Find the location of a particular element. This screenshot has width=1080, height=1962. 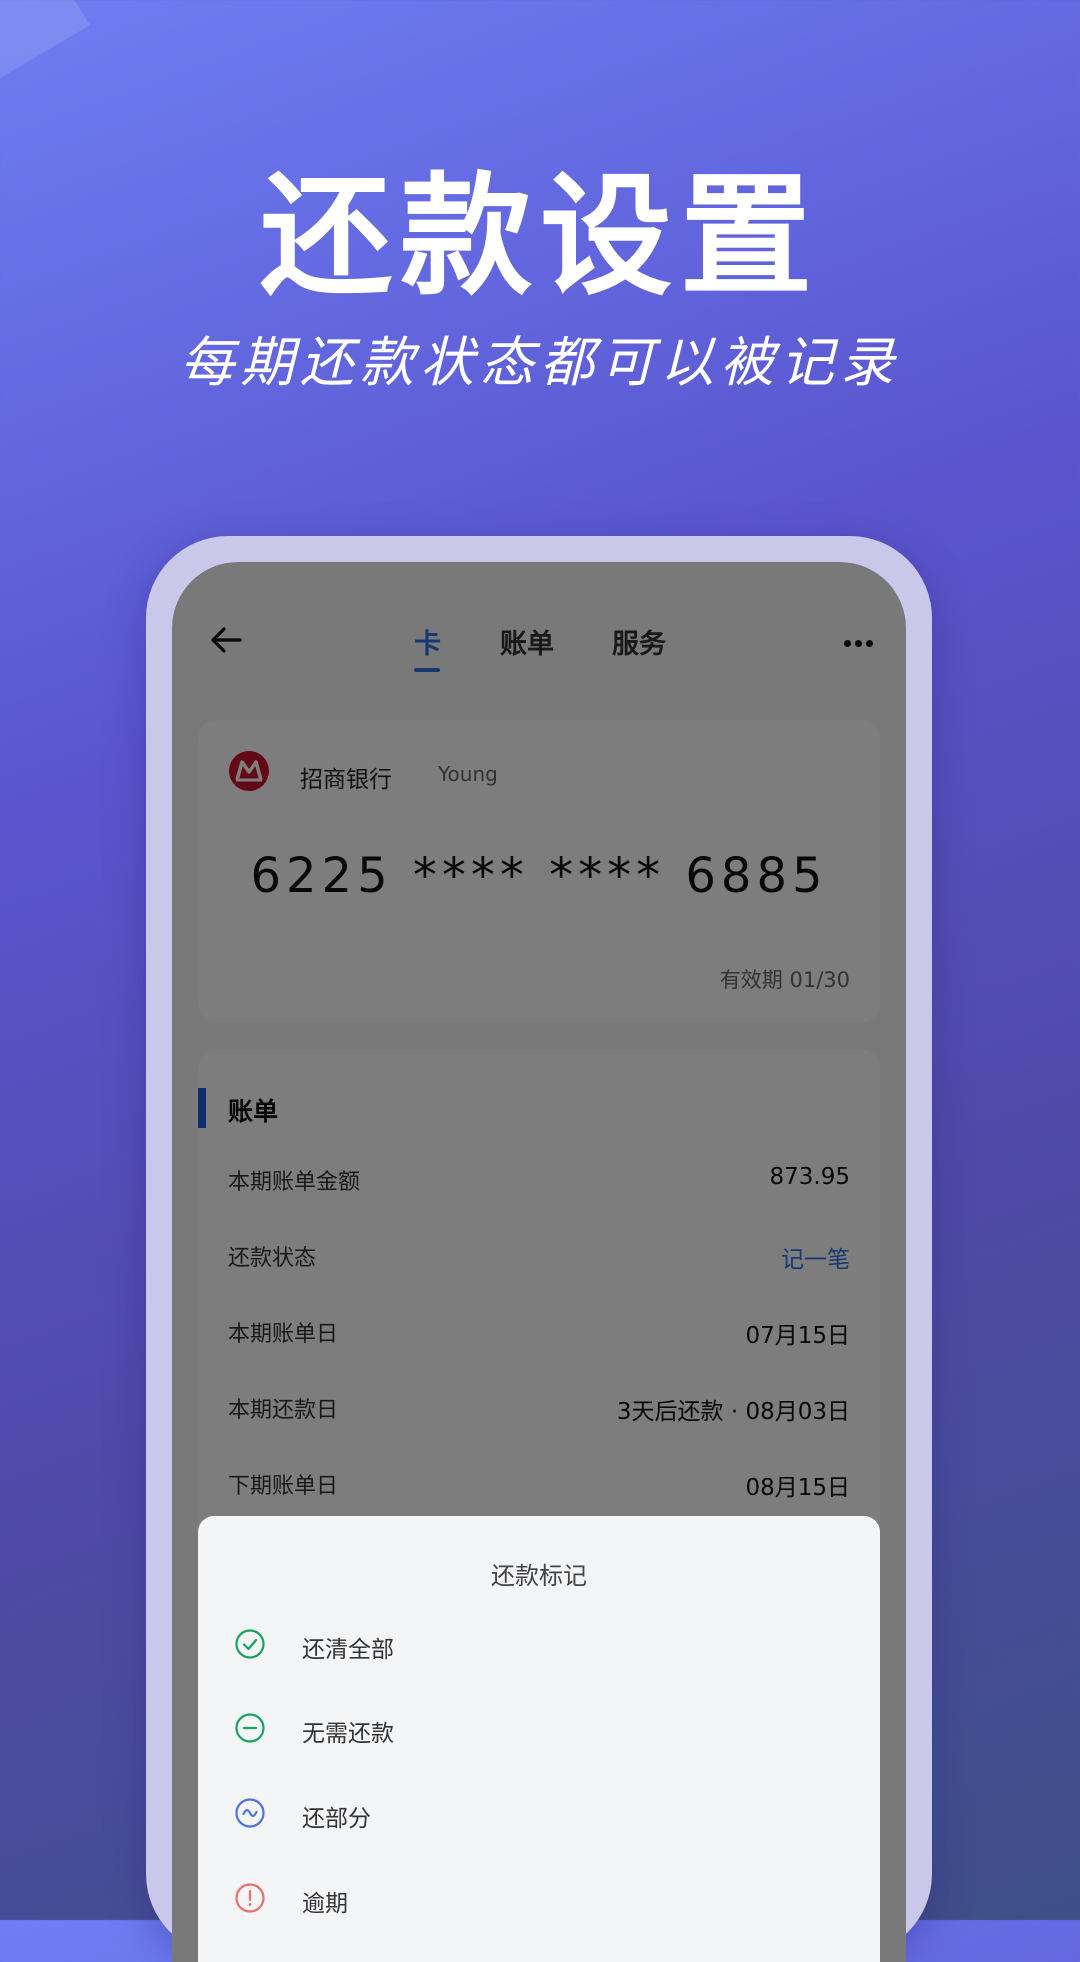

check-circle-icon is located at coordinates (250, 1644).